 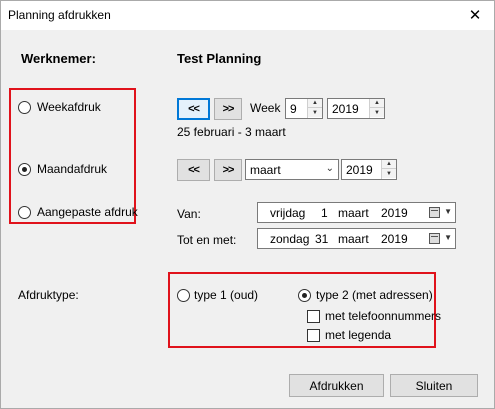 What do you see at coordinates (24, 107) in the screenshot?
I see `radio-weekafdruk` at bounding box center [24, 107].